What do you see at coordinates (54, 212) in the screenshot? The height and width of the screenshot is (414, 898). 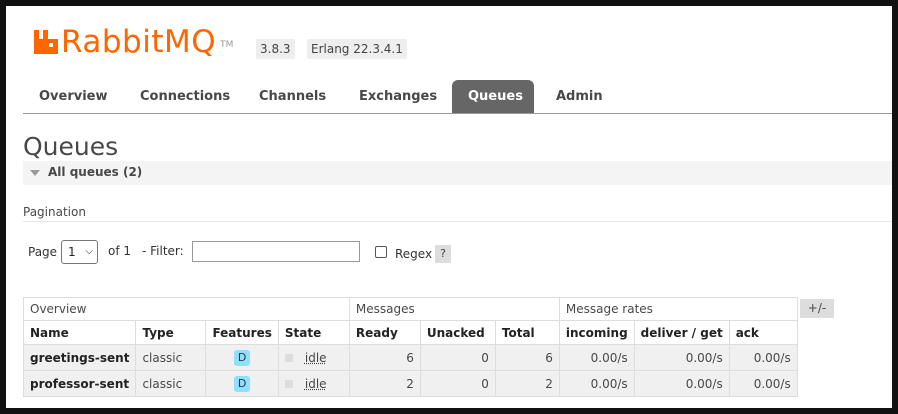 I see `pagination-title: Pagination` at bounding box center [54, 212].